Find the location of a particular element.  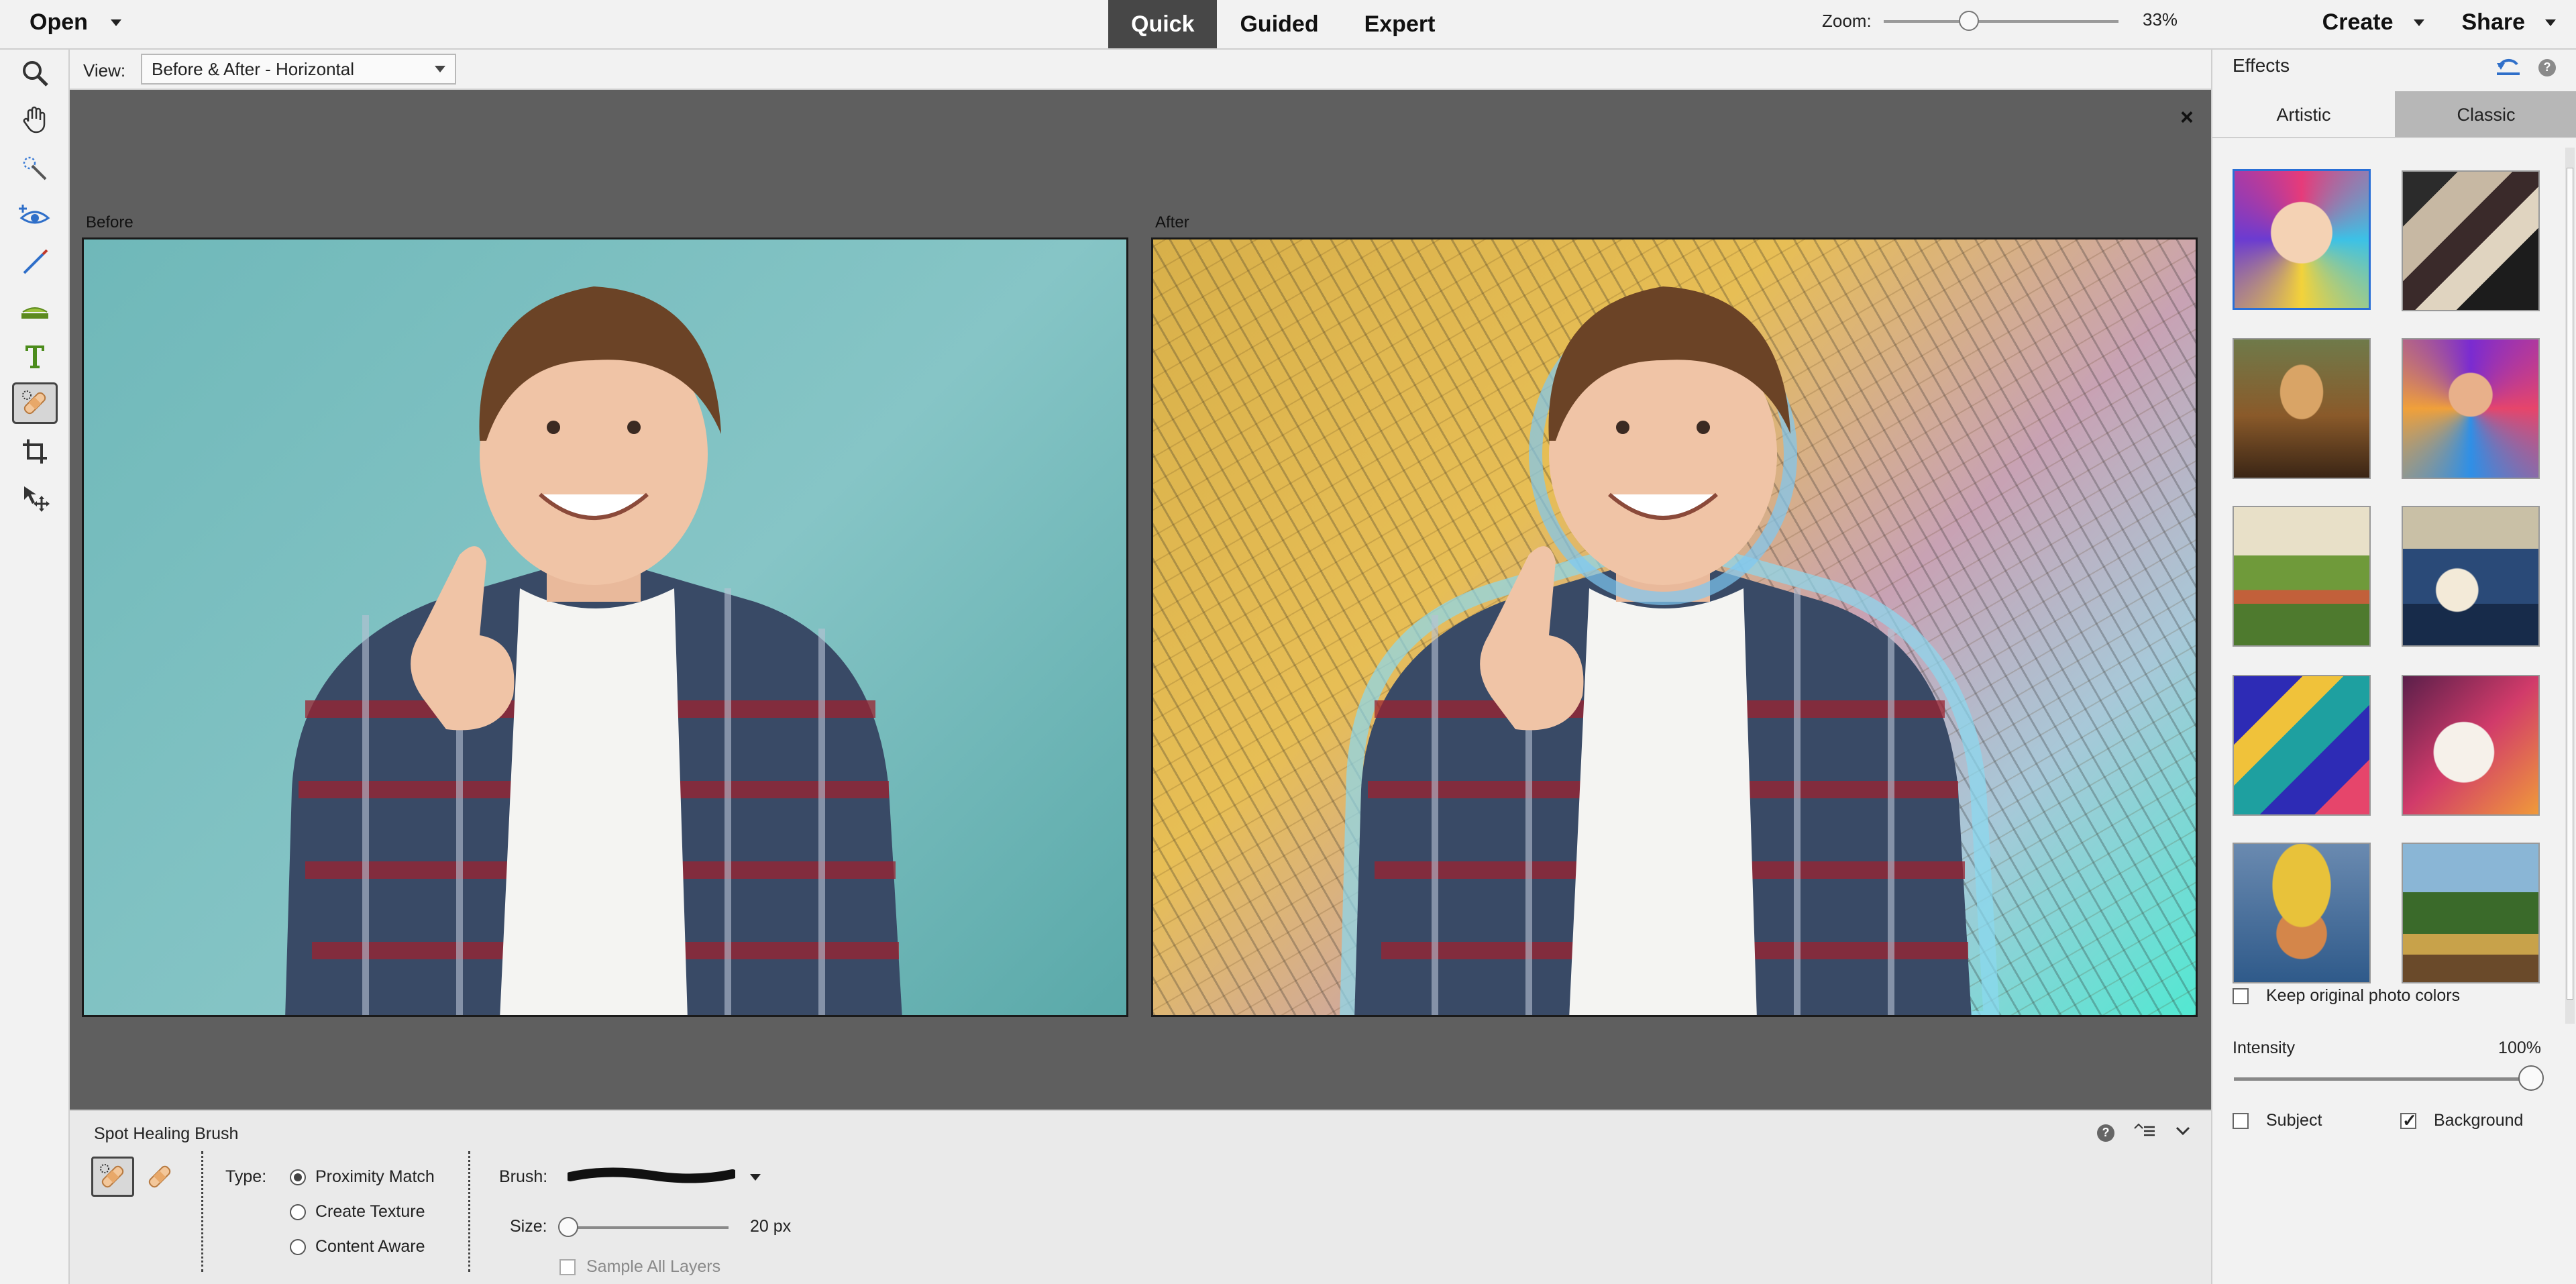

move-icon is located at coordinates (37, 499).